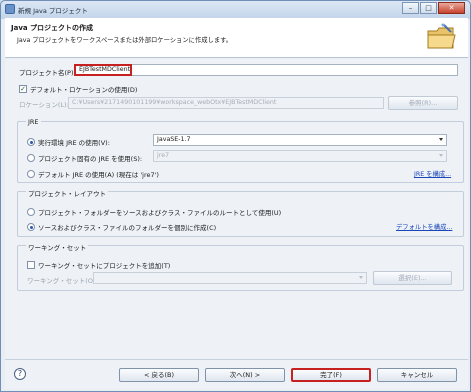  I want to click on jre-default-option: デフォルト JRE の使用(A) (現在は 'jre7'), so click(93, 174).